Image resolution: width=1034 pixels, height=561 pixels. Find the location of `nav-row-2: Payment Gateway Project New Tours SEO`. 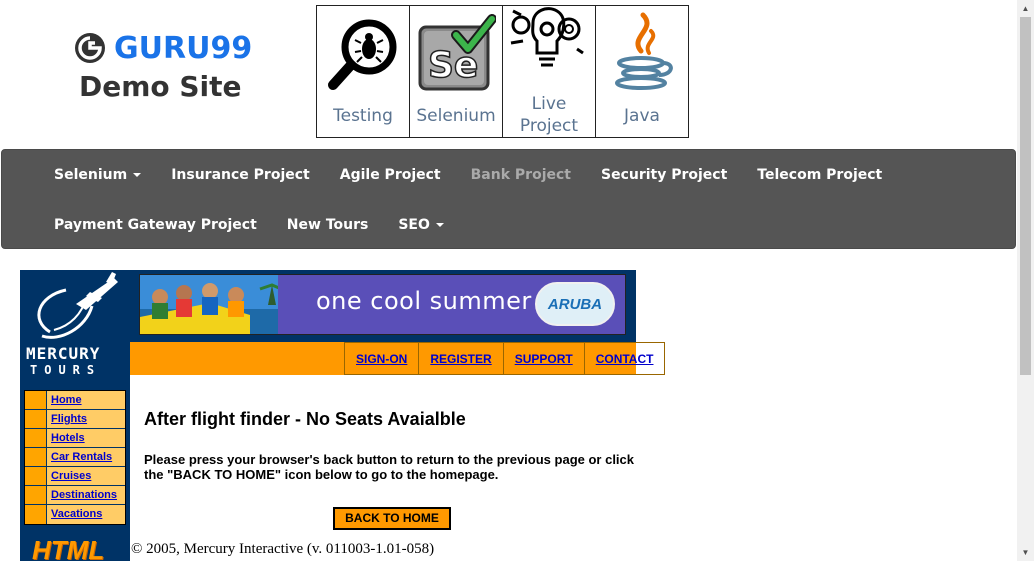

nav-row-2: Payment Gateway Project New Tours SEO is located at coordinates (264, 225).